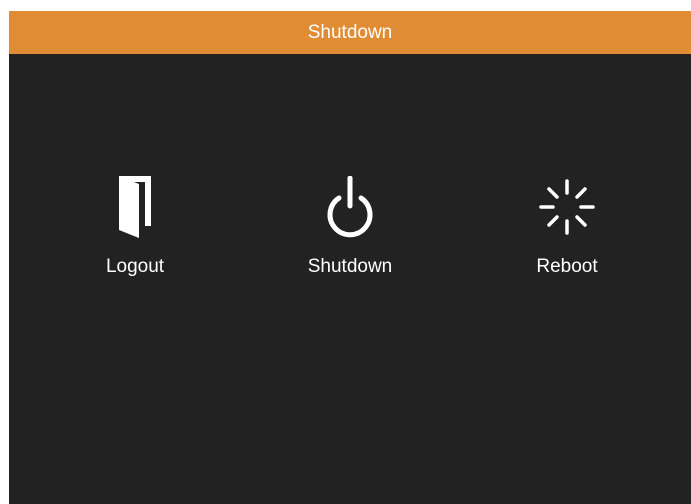 The height and width of the screenshot is (504, 691). What do you see at coordinates (135, 207) in the screenshot?
I see `door-exit-icon` at bounding box center [135, 207].